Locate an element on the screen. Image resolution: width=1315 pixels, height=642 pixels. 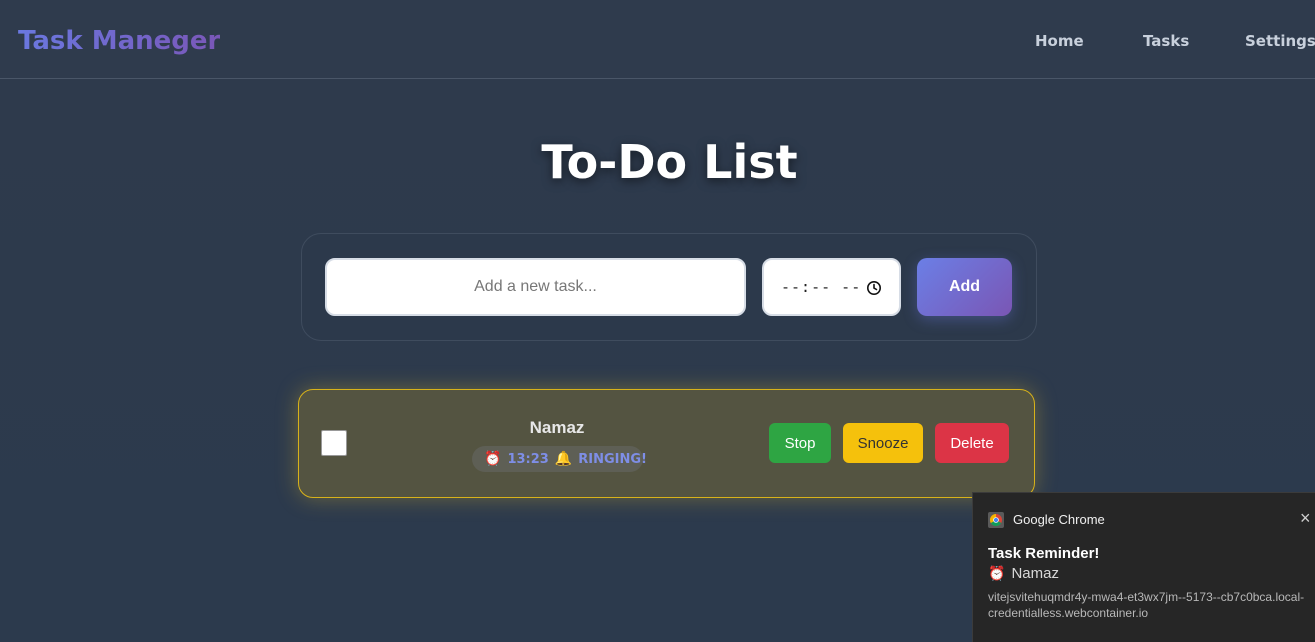
brand-logo: Task Maneger is located at coordinates (119, 41).